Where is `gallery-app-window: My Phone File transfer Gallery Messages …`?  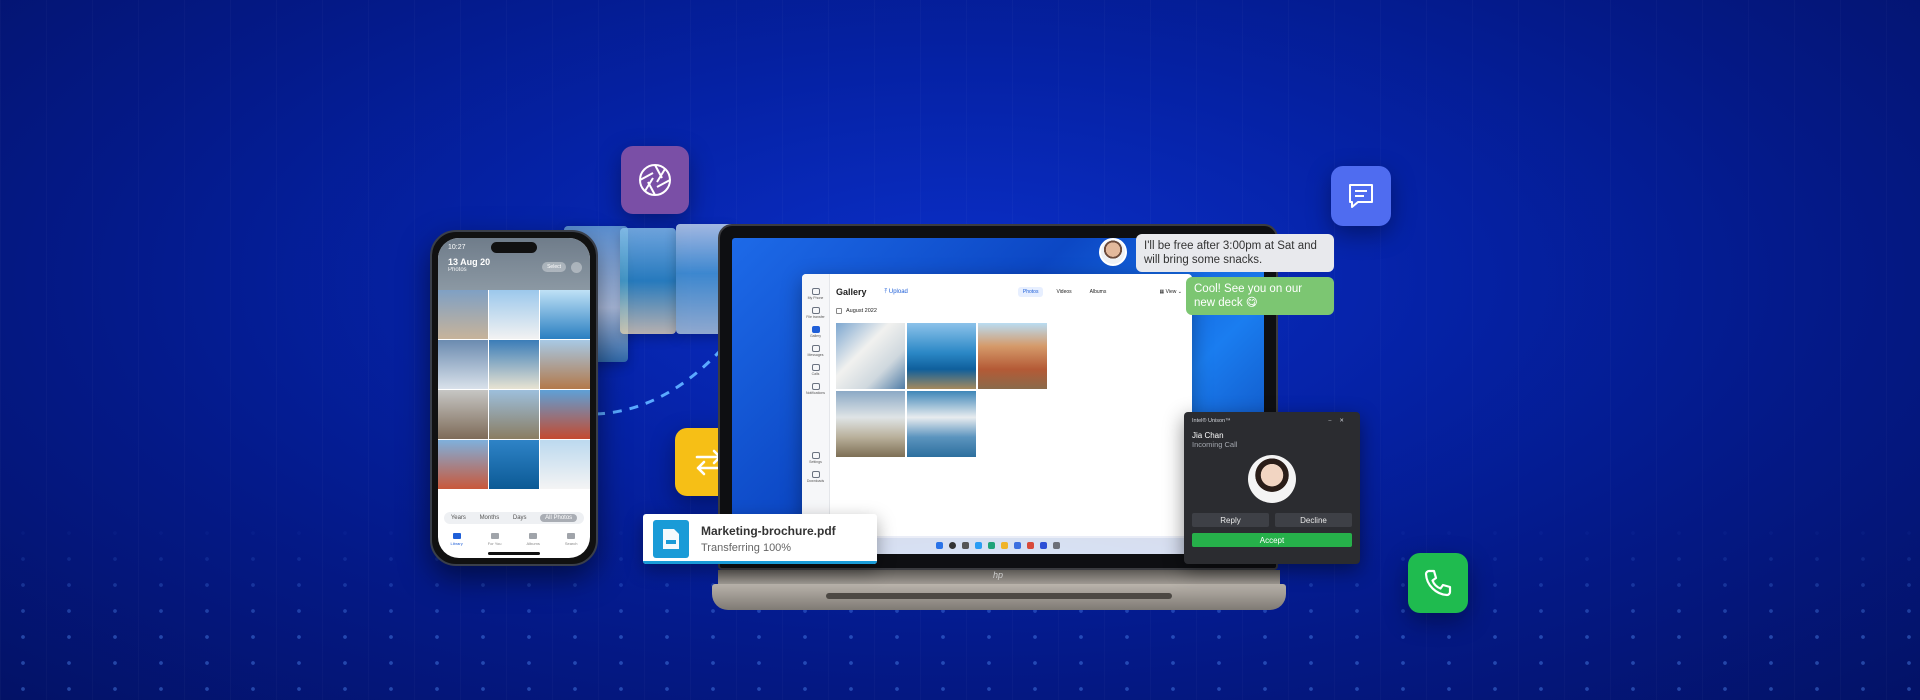 gallery-app-window: My Phone File transfer Gallery Messages … is located at coordinates (997, 406).